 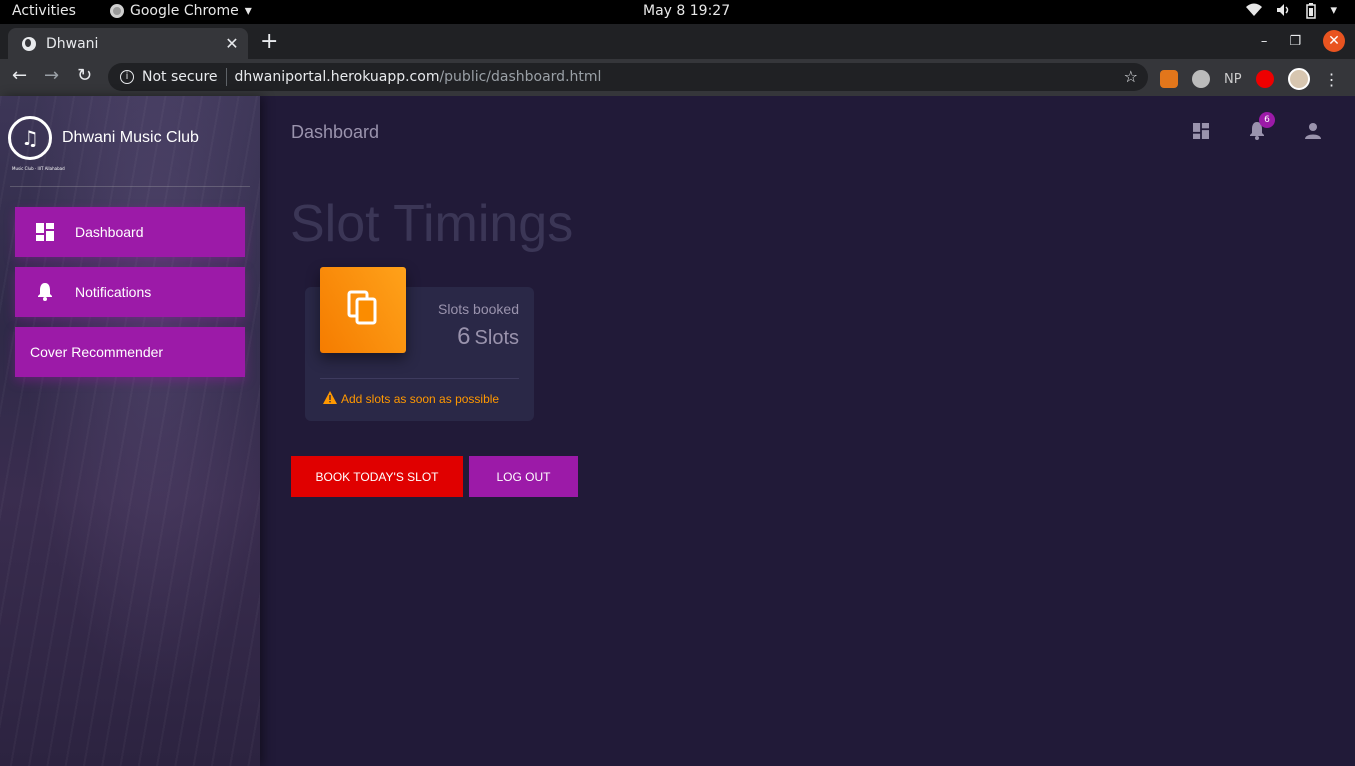 I want to click on music-logo-icon: ♫, so click(x=30, y=138).